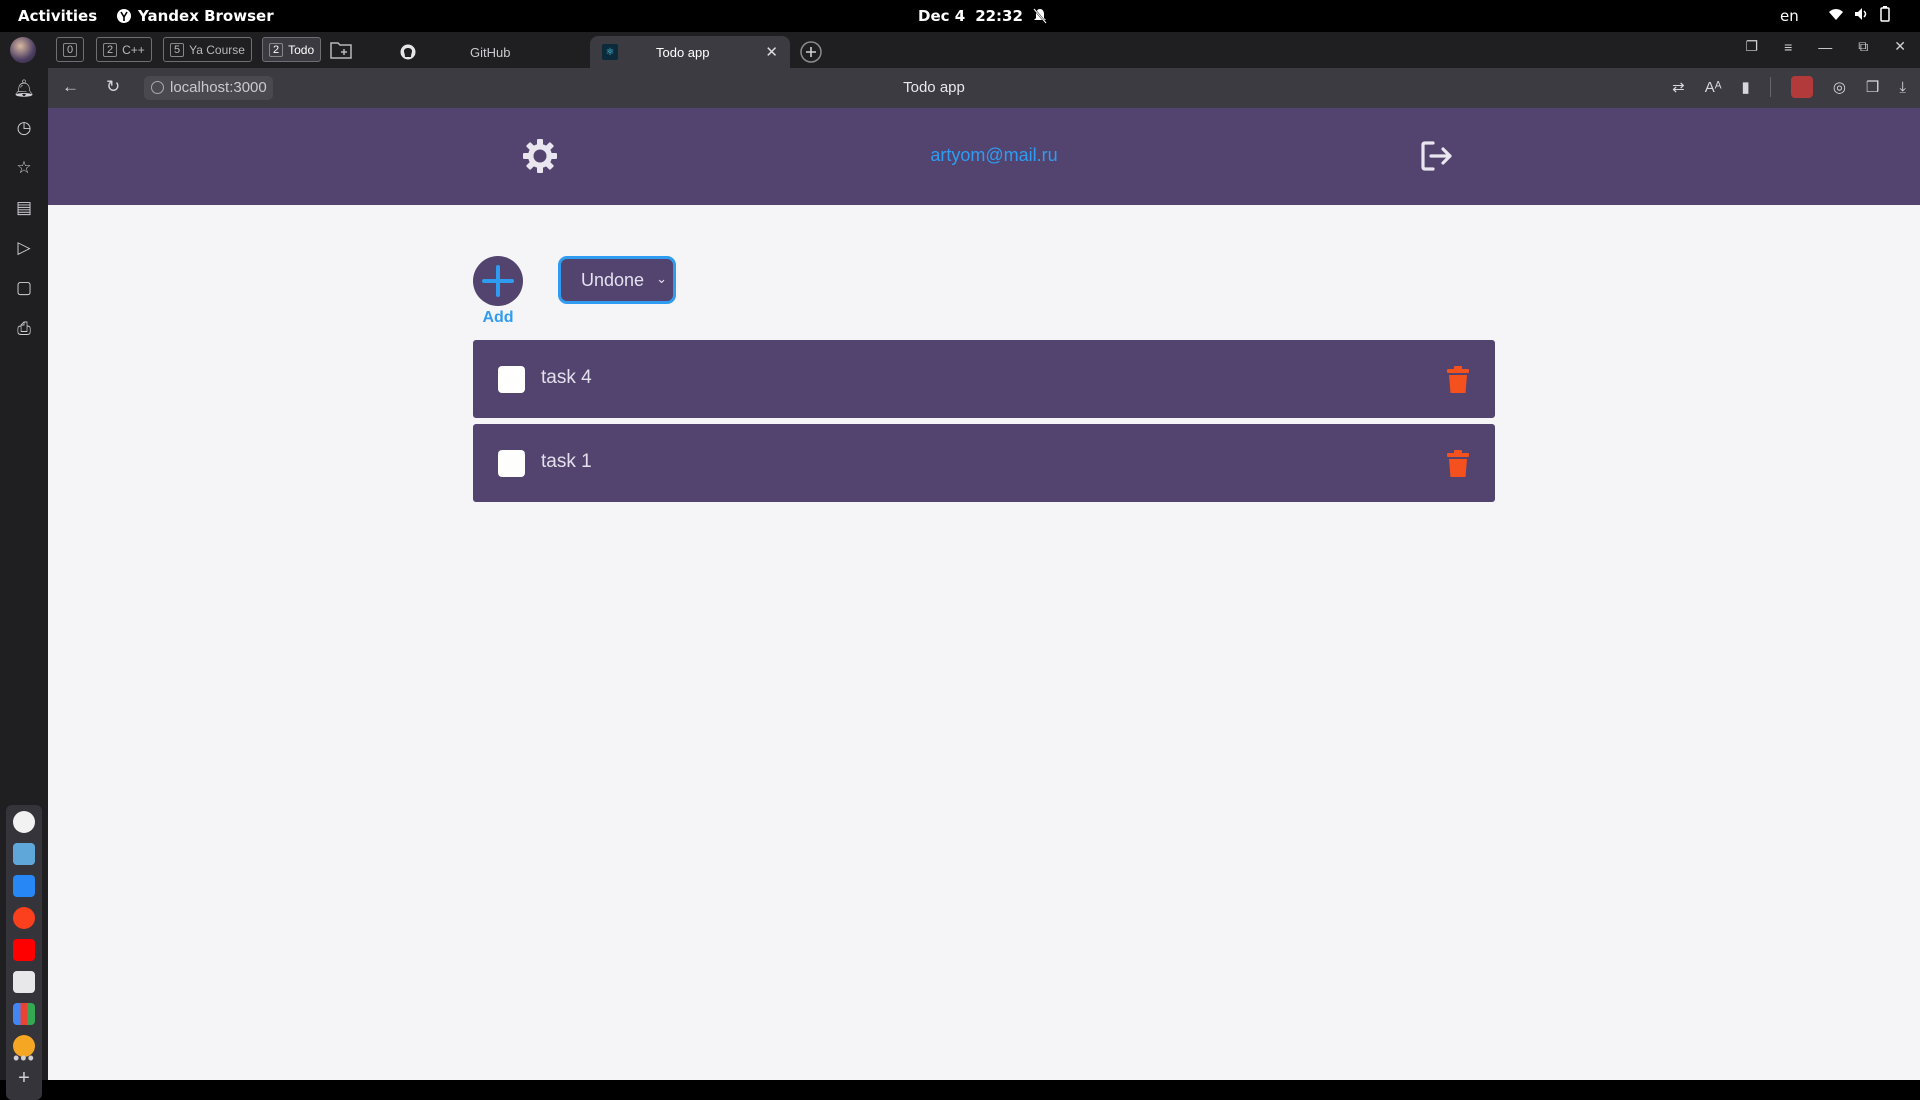  Describe the element at coordinates (984, 88) in the screenshot. I see `browser-toolbar: ← ↻ localhost:3000 Todo app ⇄ Aᴬ ▮ ◎ ❒ ⤓` at that location.